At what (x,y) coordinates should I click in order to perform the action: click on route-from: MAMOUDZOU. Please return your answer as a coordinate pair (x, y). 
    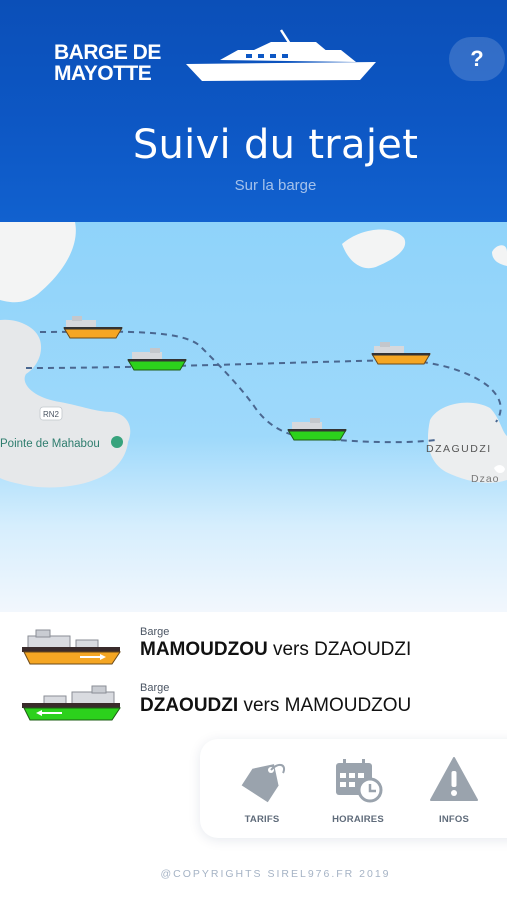
    Looking at the image, I should click on (204, 649).